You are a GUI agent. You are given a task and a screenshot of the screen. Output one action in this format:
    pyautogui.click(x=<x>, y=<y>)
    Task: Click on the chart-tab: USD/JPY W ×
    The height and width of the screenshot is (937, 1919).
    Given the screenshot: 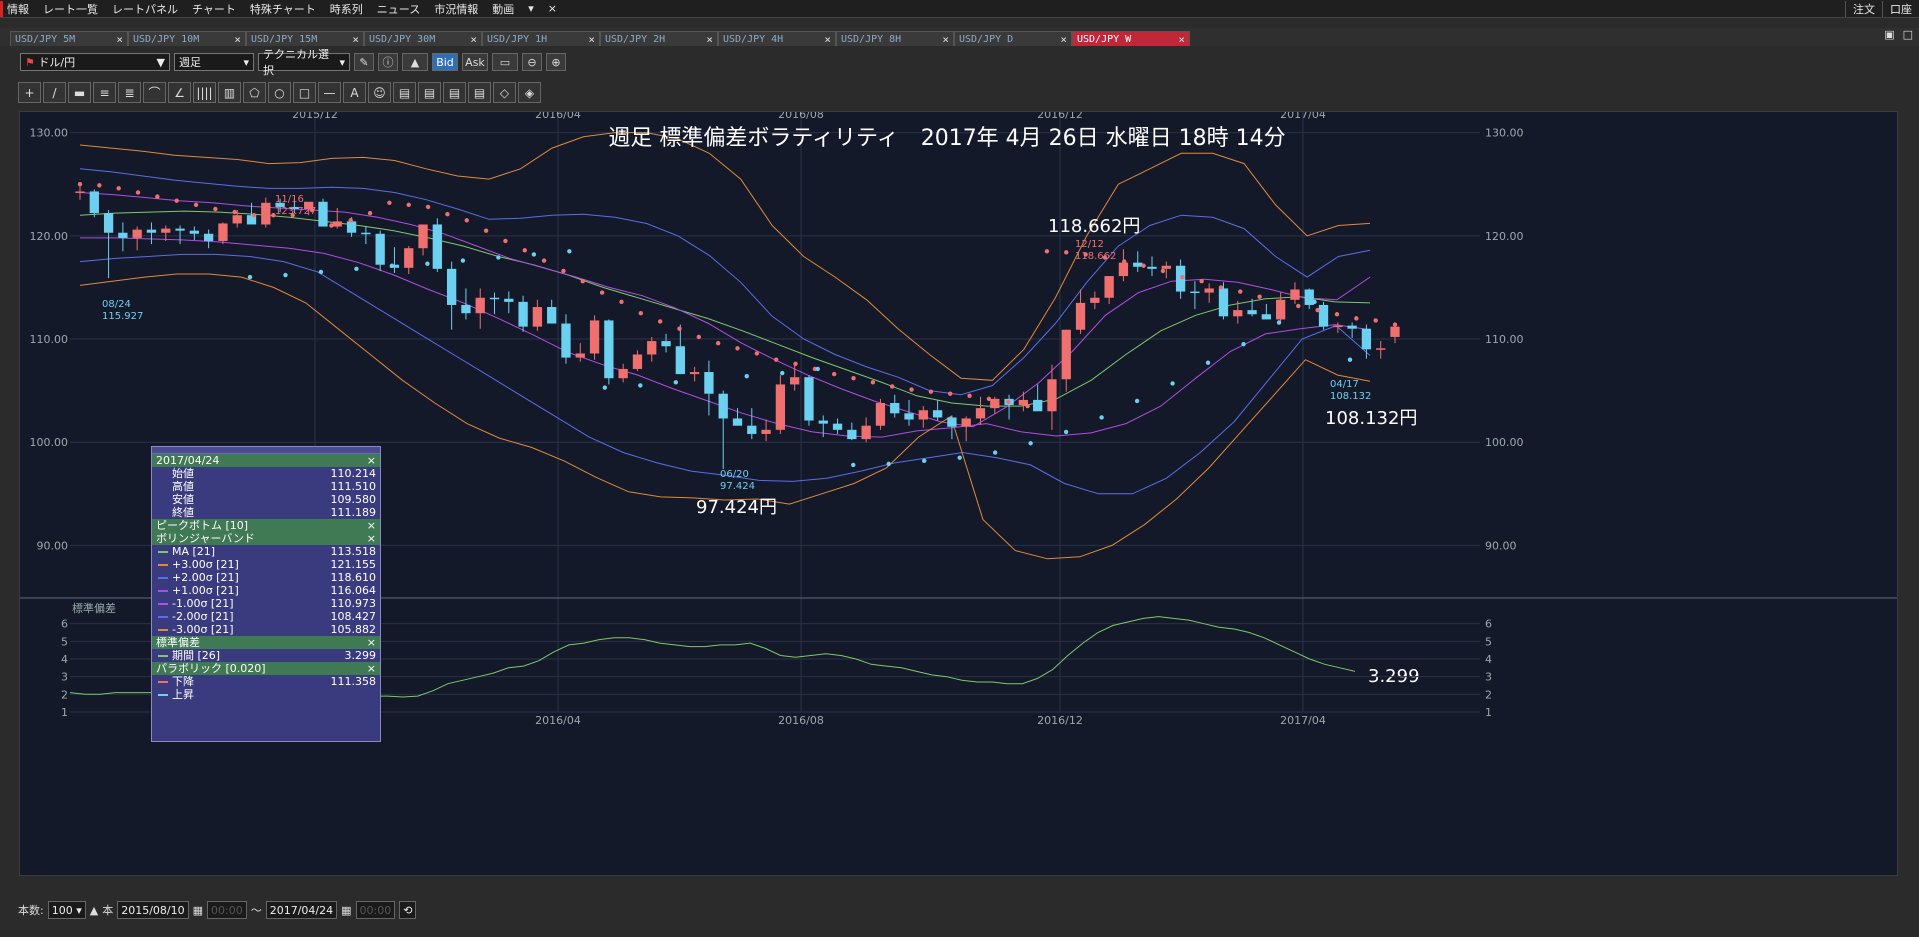 What is the action you would take?
    pyautogui.click(x=1131, y=38)
    